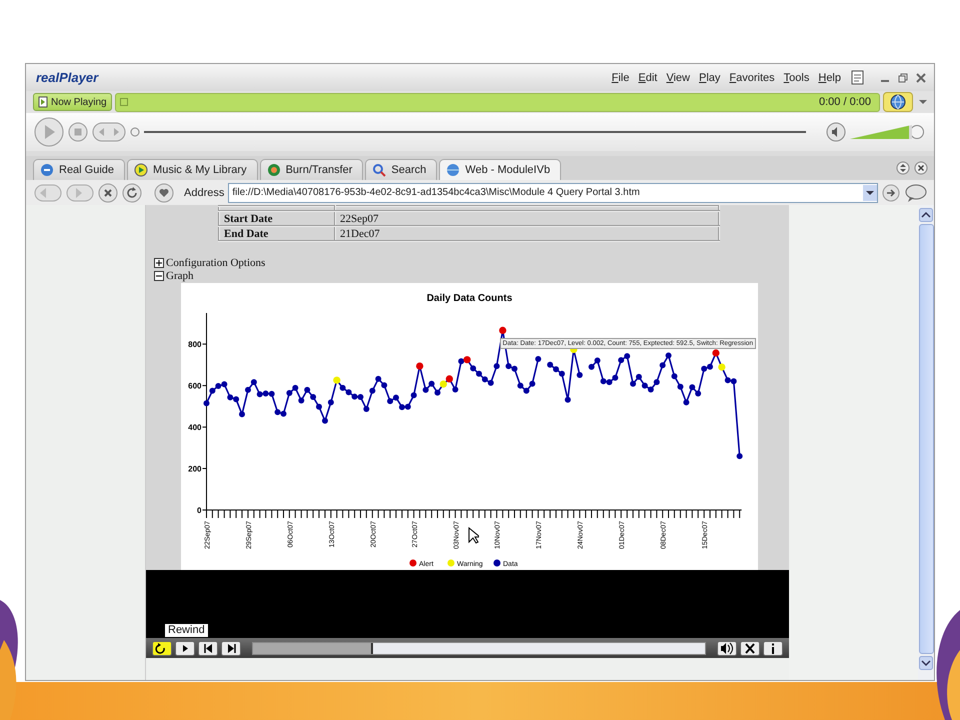 The height and width of the screenshot is (720, 960). What do you see at coordinates (527, 233) in the screenshot?
I see `table-cell: 21Dec07` at bounding box center [527, 233].